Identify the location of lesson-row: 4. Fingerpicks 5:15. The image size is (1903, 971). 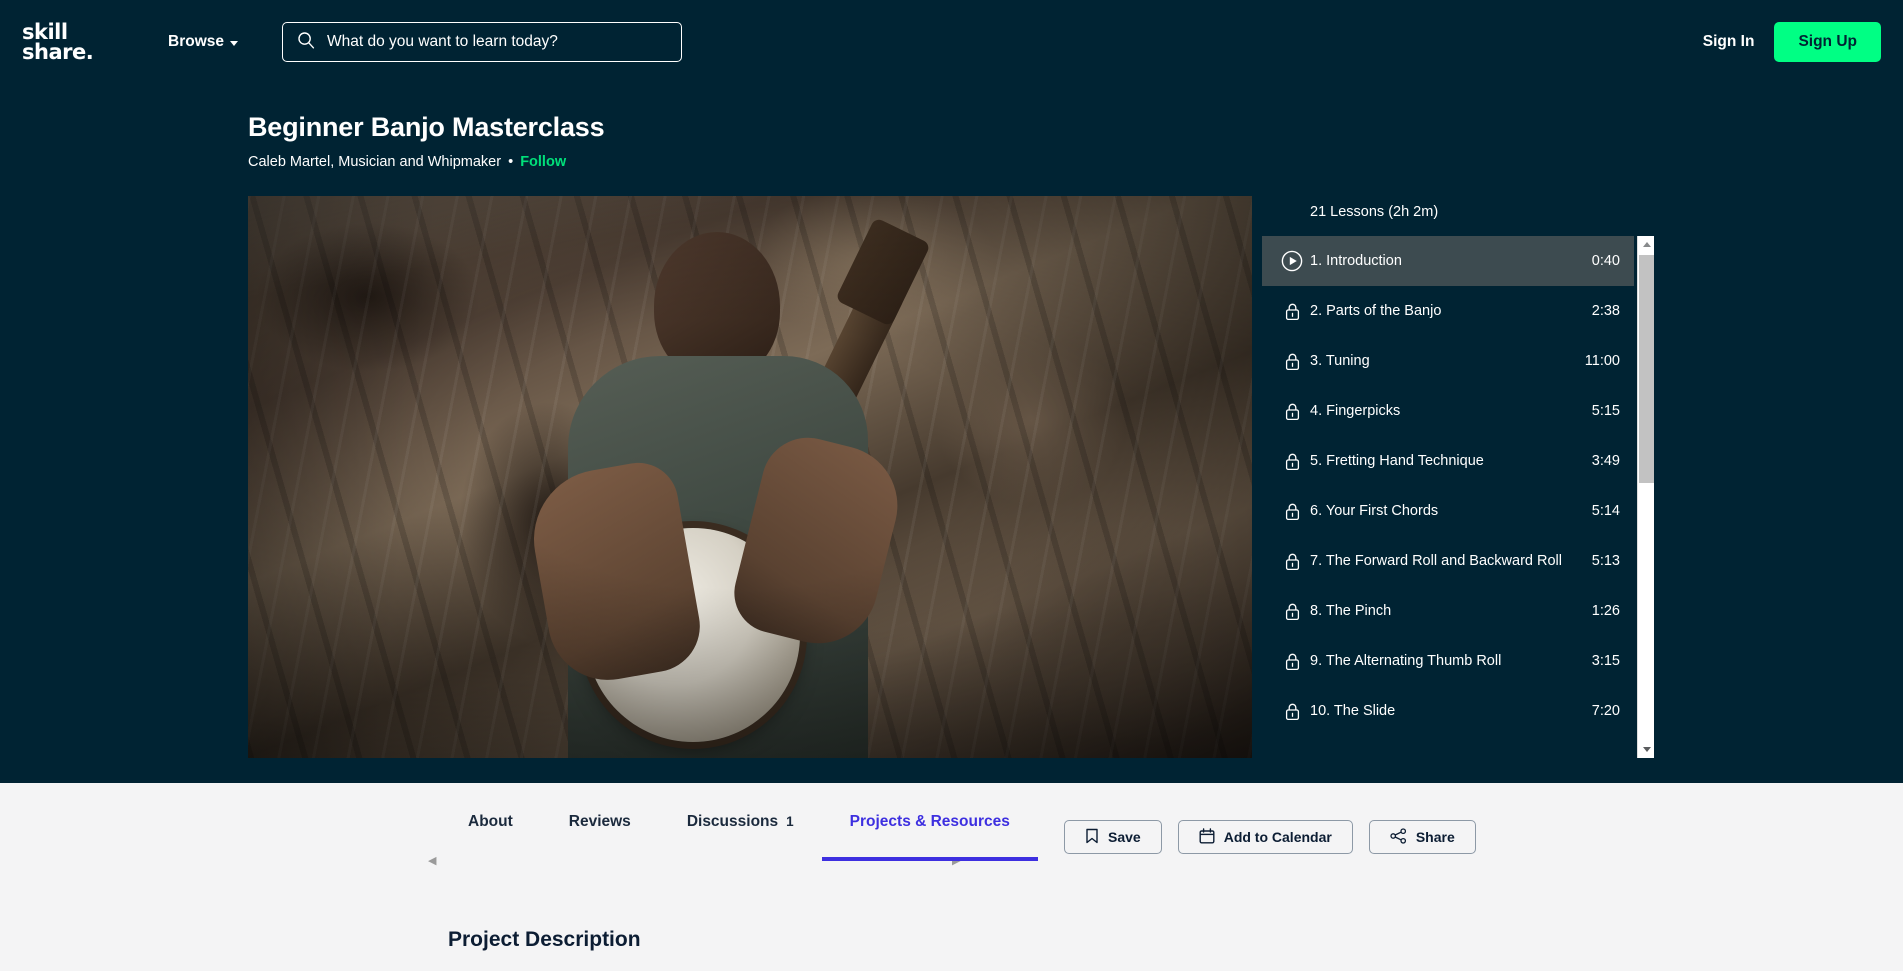
(1448, 411).